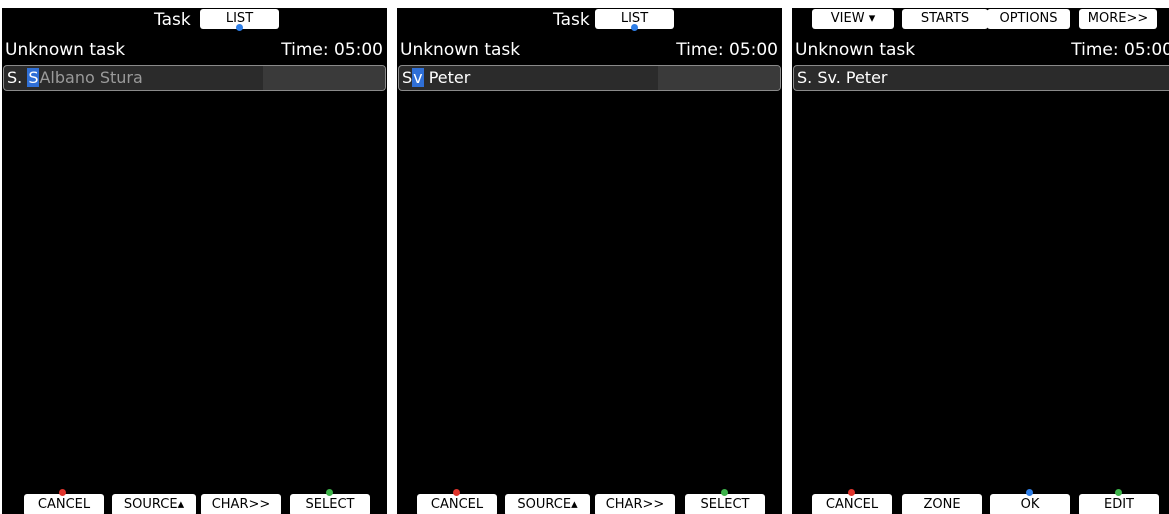 This screenshot has height=514, width=1169. Describe the element at coordinates (91, 77) in the screenshot. I see `autocomplete-hint: Albano Stura` at that location.